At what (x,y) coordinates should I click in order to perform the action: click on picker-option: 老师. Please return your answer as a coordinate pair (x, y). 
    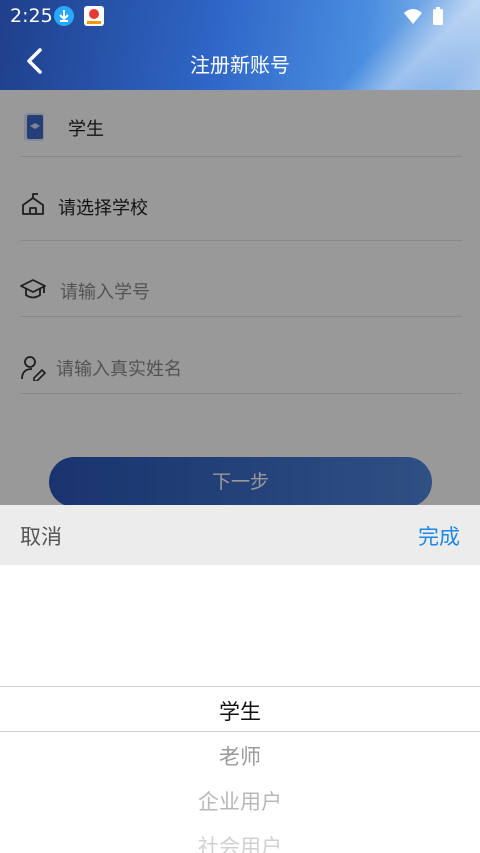
    Looking at the image, I should click on (240, 756).